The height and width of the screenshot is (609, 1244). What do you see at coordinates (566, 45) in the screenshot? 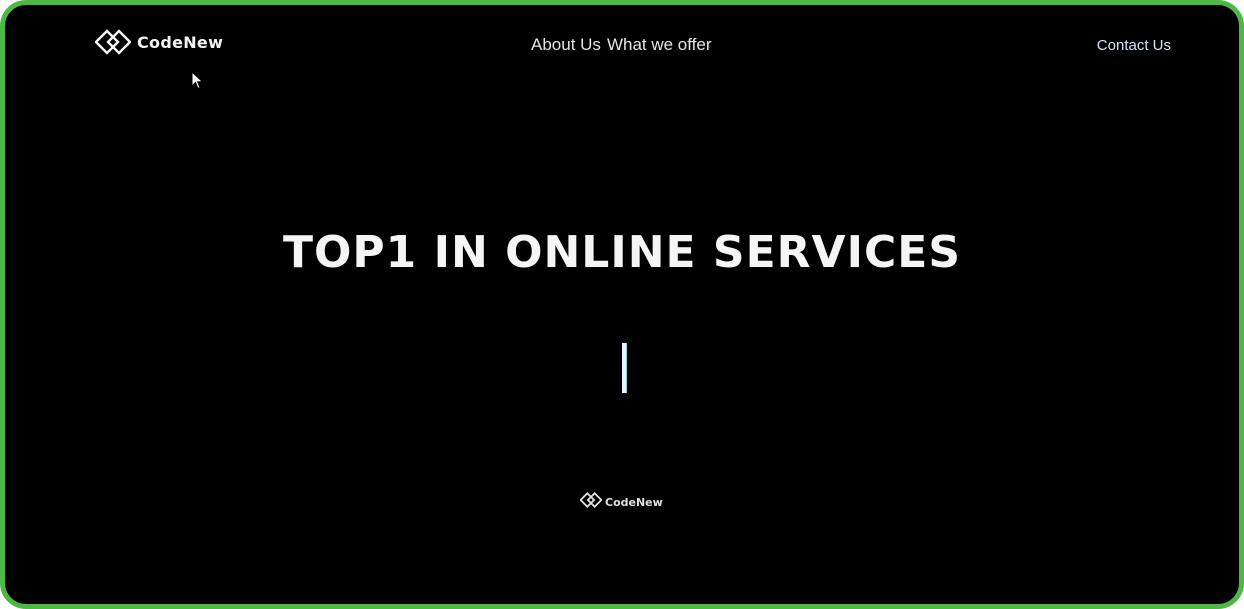
I see `nav-about-us: About Us` at bounding box center [566, 45].